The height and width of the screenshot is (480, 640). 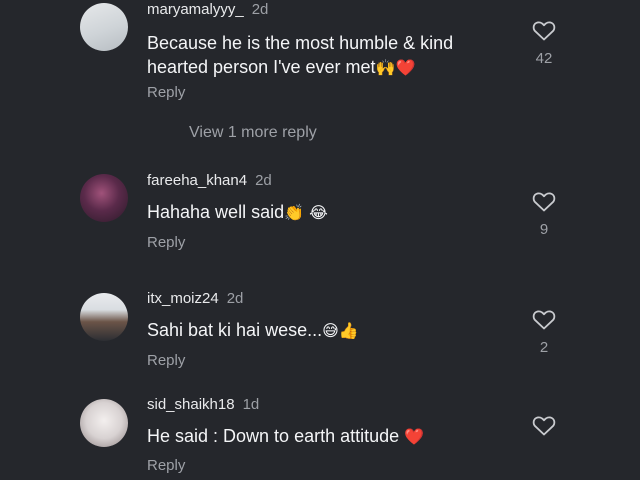 I want to click on comment-text-line: Hahaha well said, so click(x=216, y=212).